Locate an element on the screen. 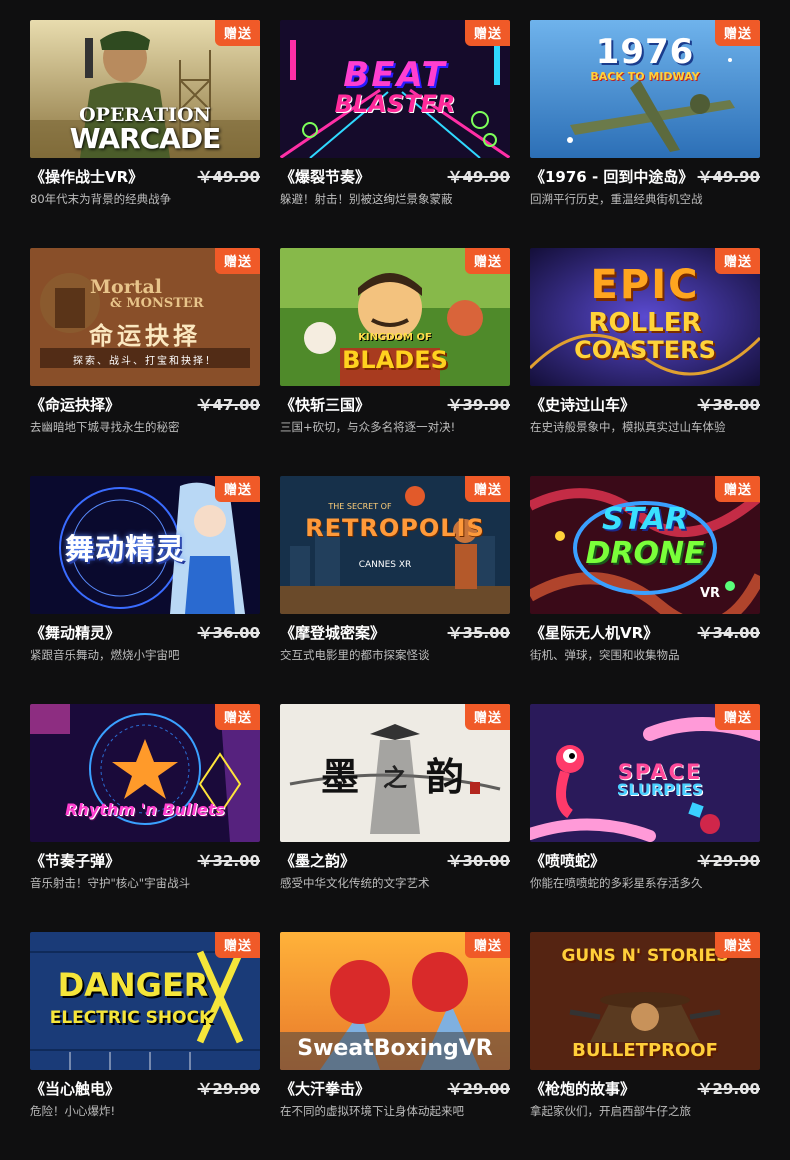 This screenshot has width=790, height=1160. art-title-line2: & MONSTER is located at coordinates (157, 303).